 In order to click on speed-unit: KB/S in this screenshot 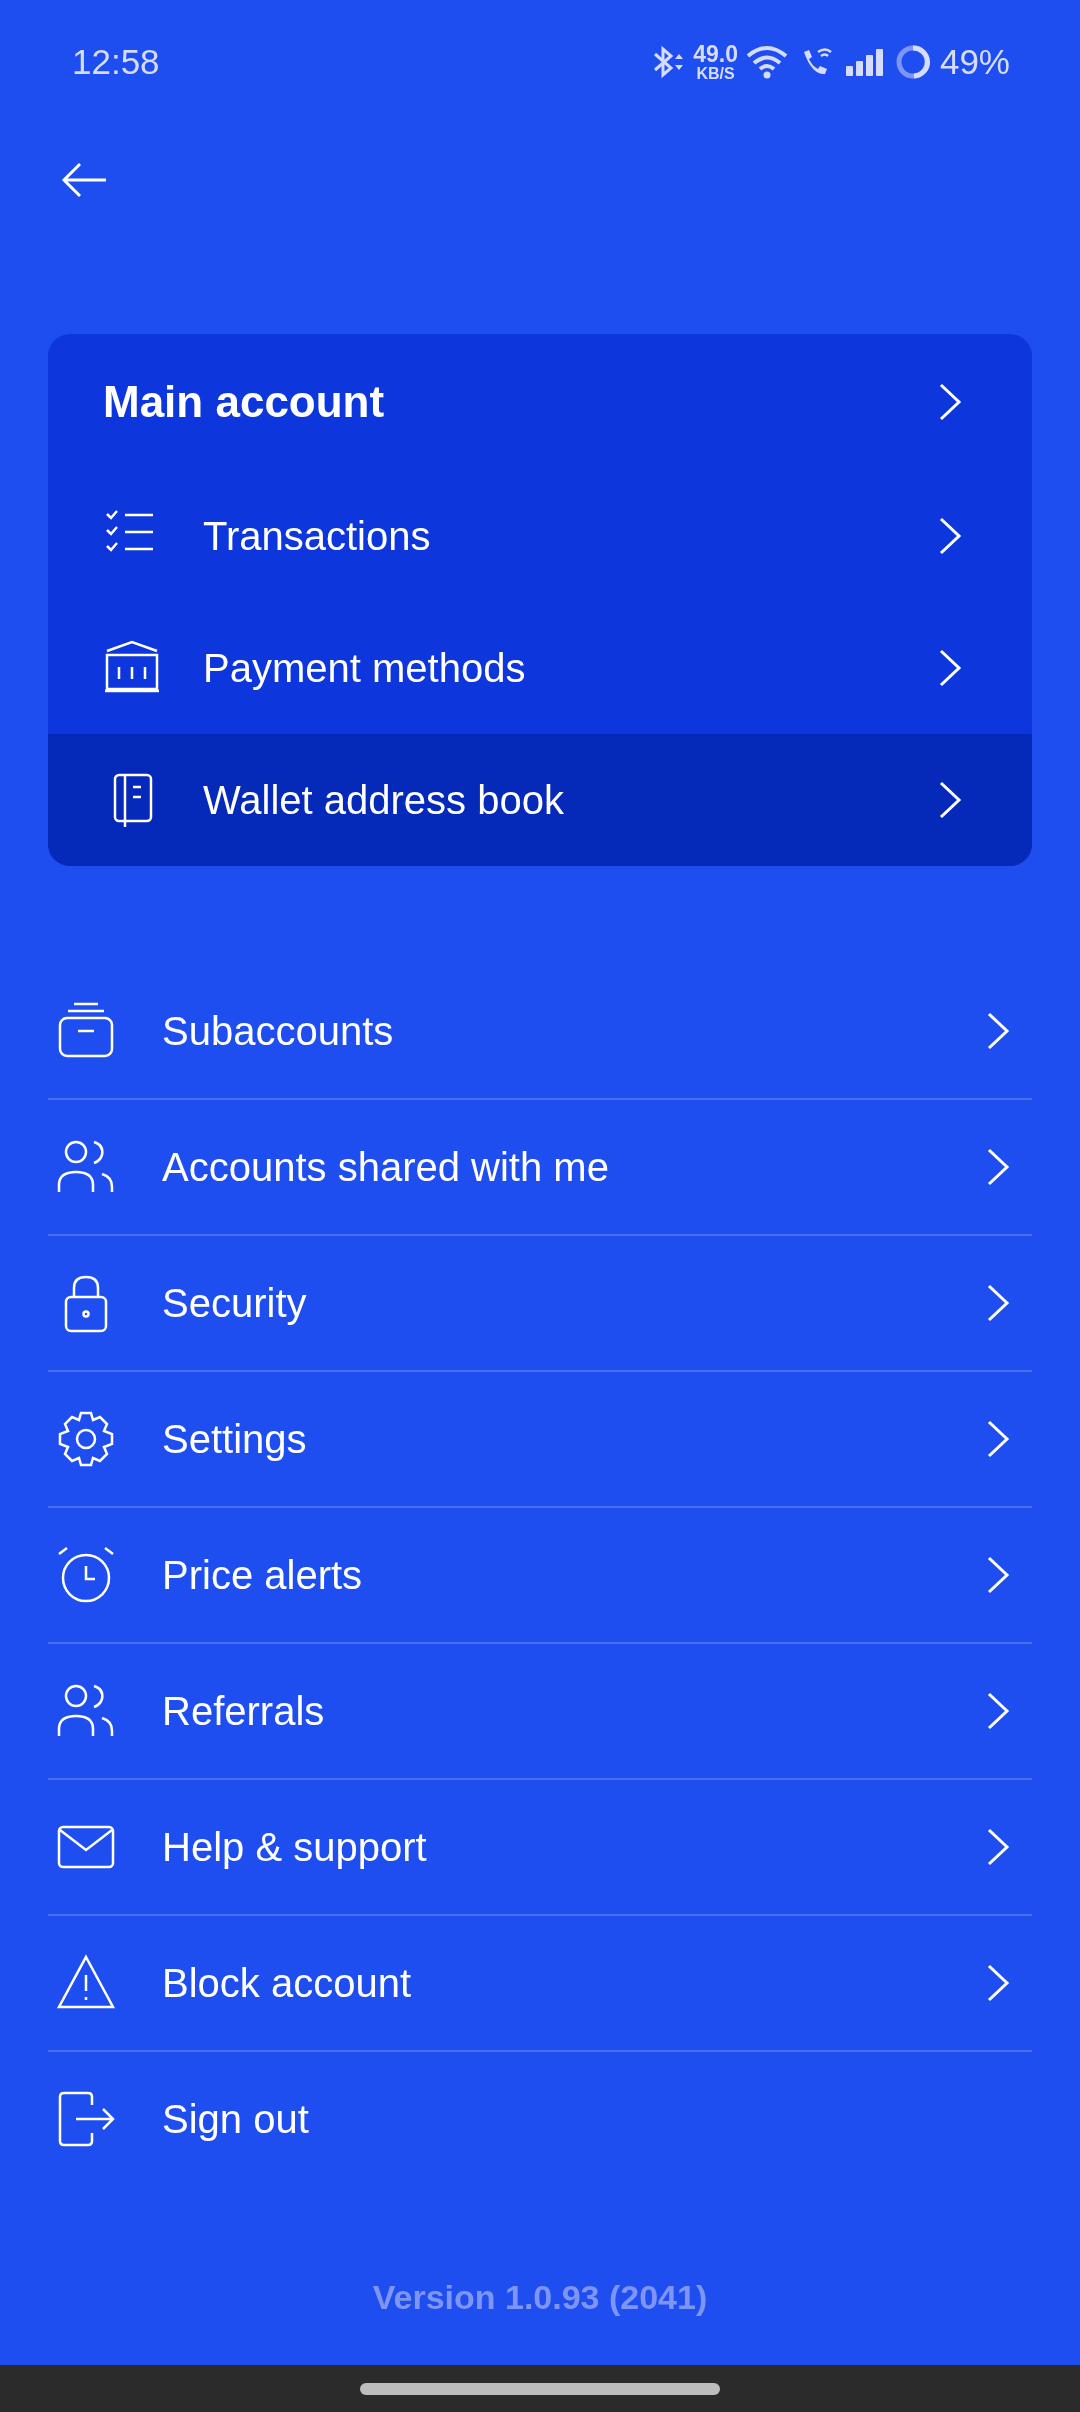, I will do `click(715, 73)`.